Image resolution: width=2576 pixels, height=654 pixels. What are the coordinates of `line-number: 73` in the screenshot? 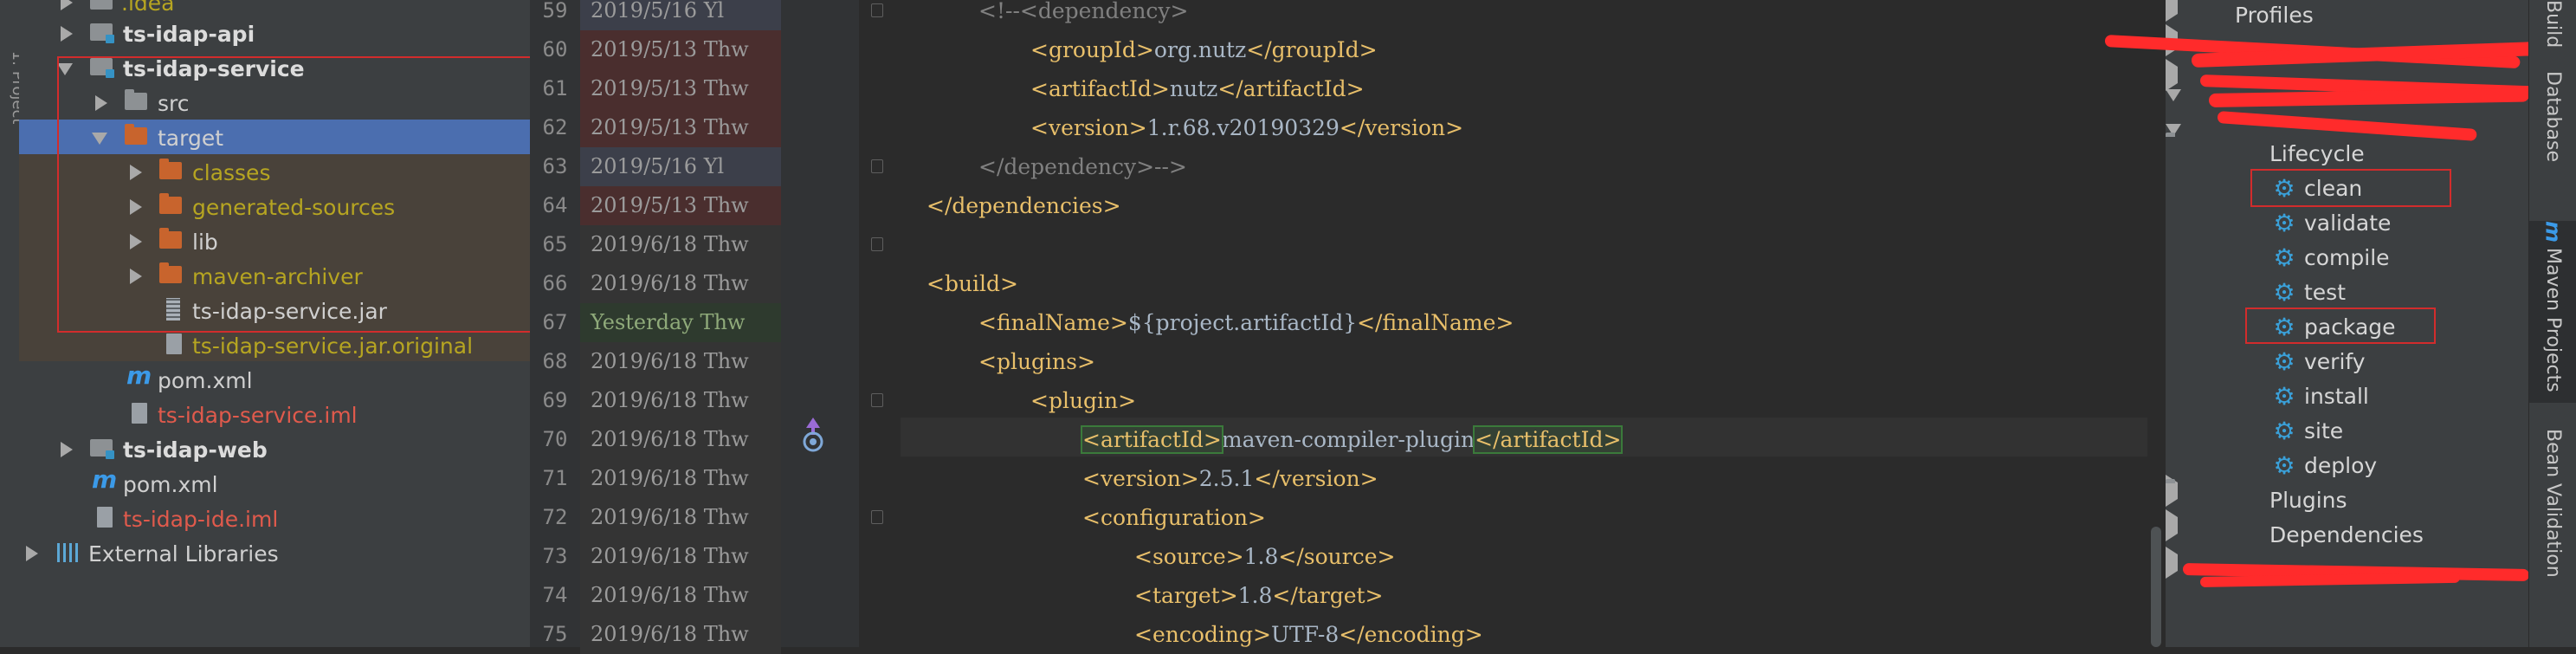 It's located at (555, 556).